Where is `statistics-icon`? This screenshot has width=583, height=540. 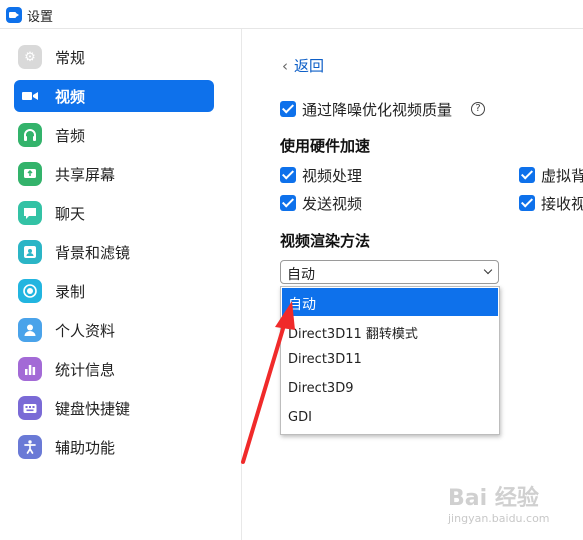 statistics-icon is located at coordinates (30, 369).